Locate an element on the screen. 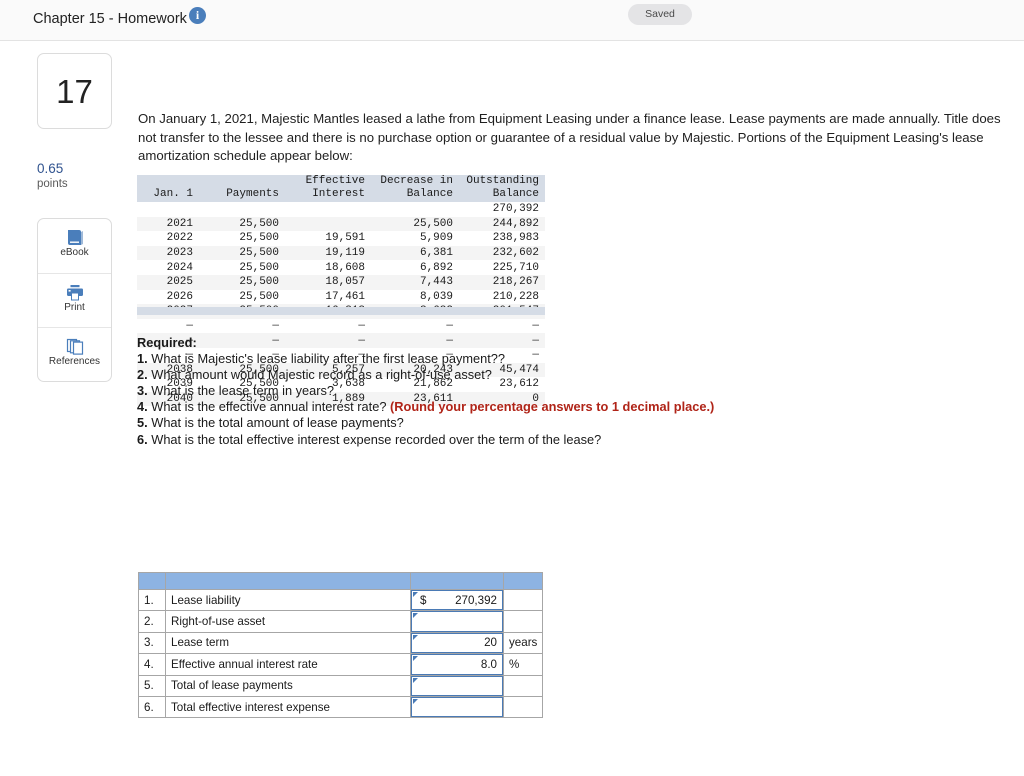 The height and width of the screenshot is (776, 1024). question-number: 17 is located at coordinates (74, 91).